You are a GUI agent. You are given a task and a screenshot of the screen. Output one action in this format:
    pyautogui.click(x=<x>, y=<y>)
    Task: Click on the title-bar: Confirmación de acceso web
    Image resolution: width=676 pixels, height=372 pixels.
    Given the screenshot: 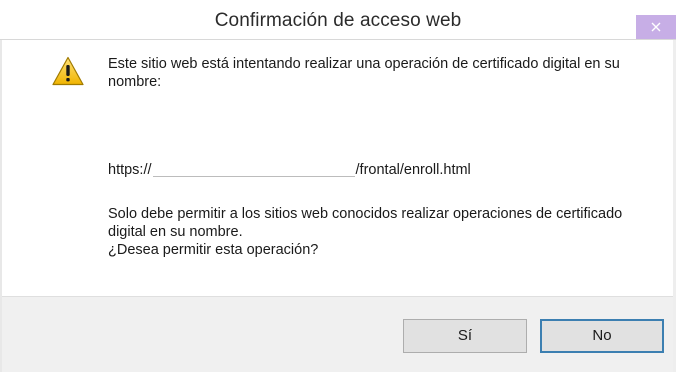 What is the action you would take?
    pyautogui.click(x=338, y=19)
    